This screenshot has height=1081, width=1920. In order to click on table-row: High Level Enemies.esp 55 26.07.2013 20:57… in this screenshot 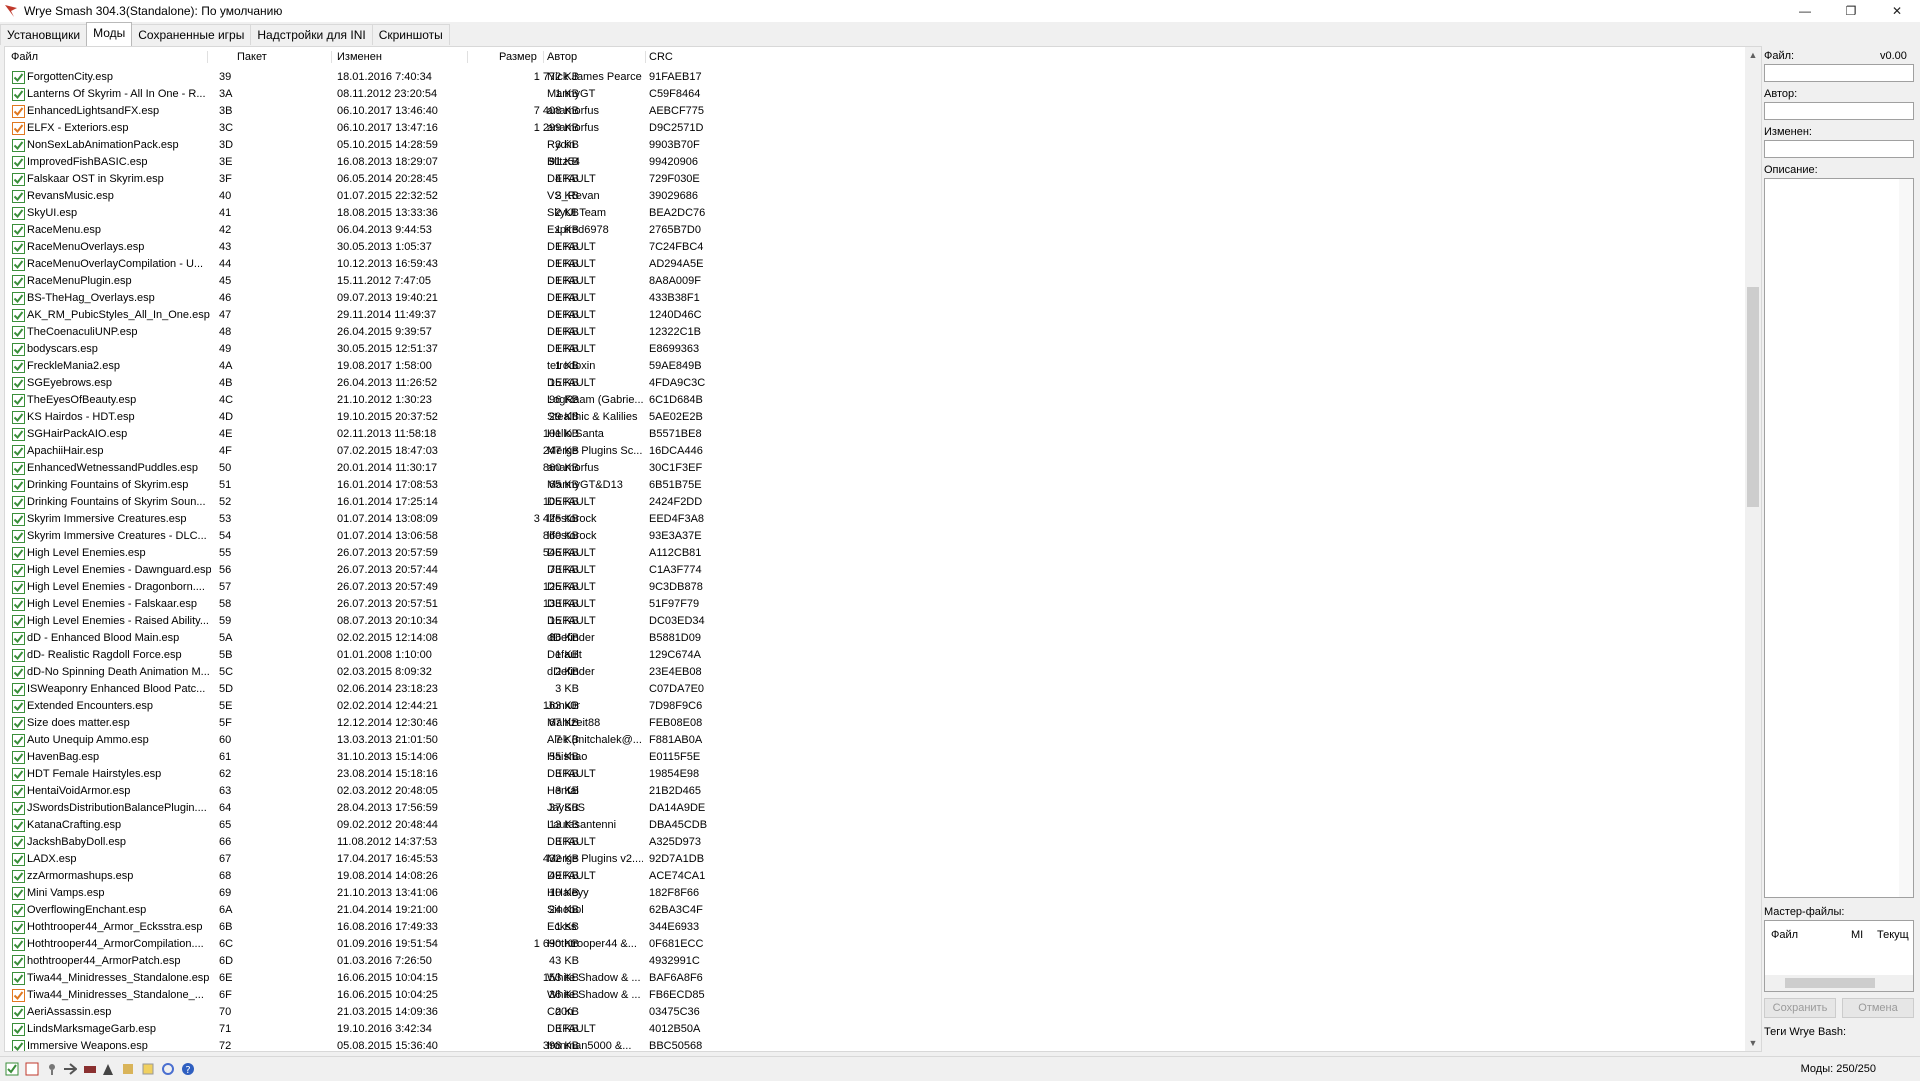, I will do `click(875, 553)`.